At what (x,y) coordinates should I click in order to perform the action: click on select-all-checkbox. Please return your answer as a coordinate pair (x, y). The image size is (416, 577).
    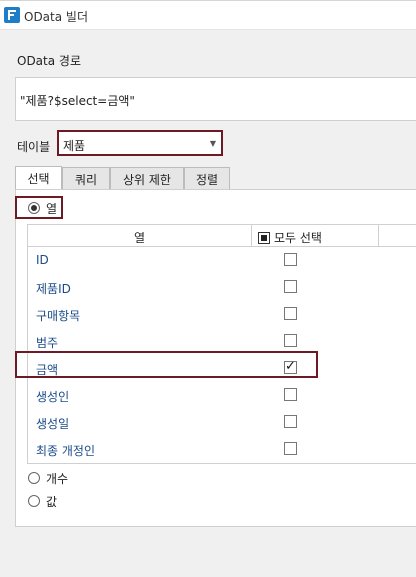
    Looking at the image, I should click on (264, 238).